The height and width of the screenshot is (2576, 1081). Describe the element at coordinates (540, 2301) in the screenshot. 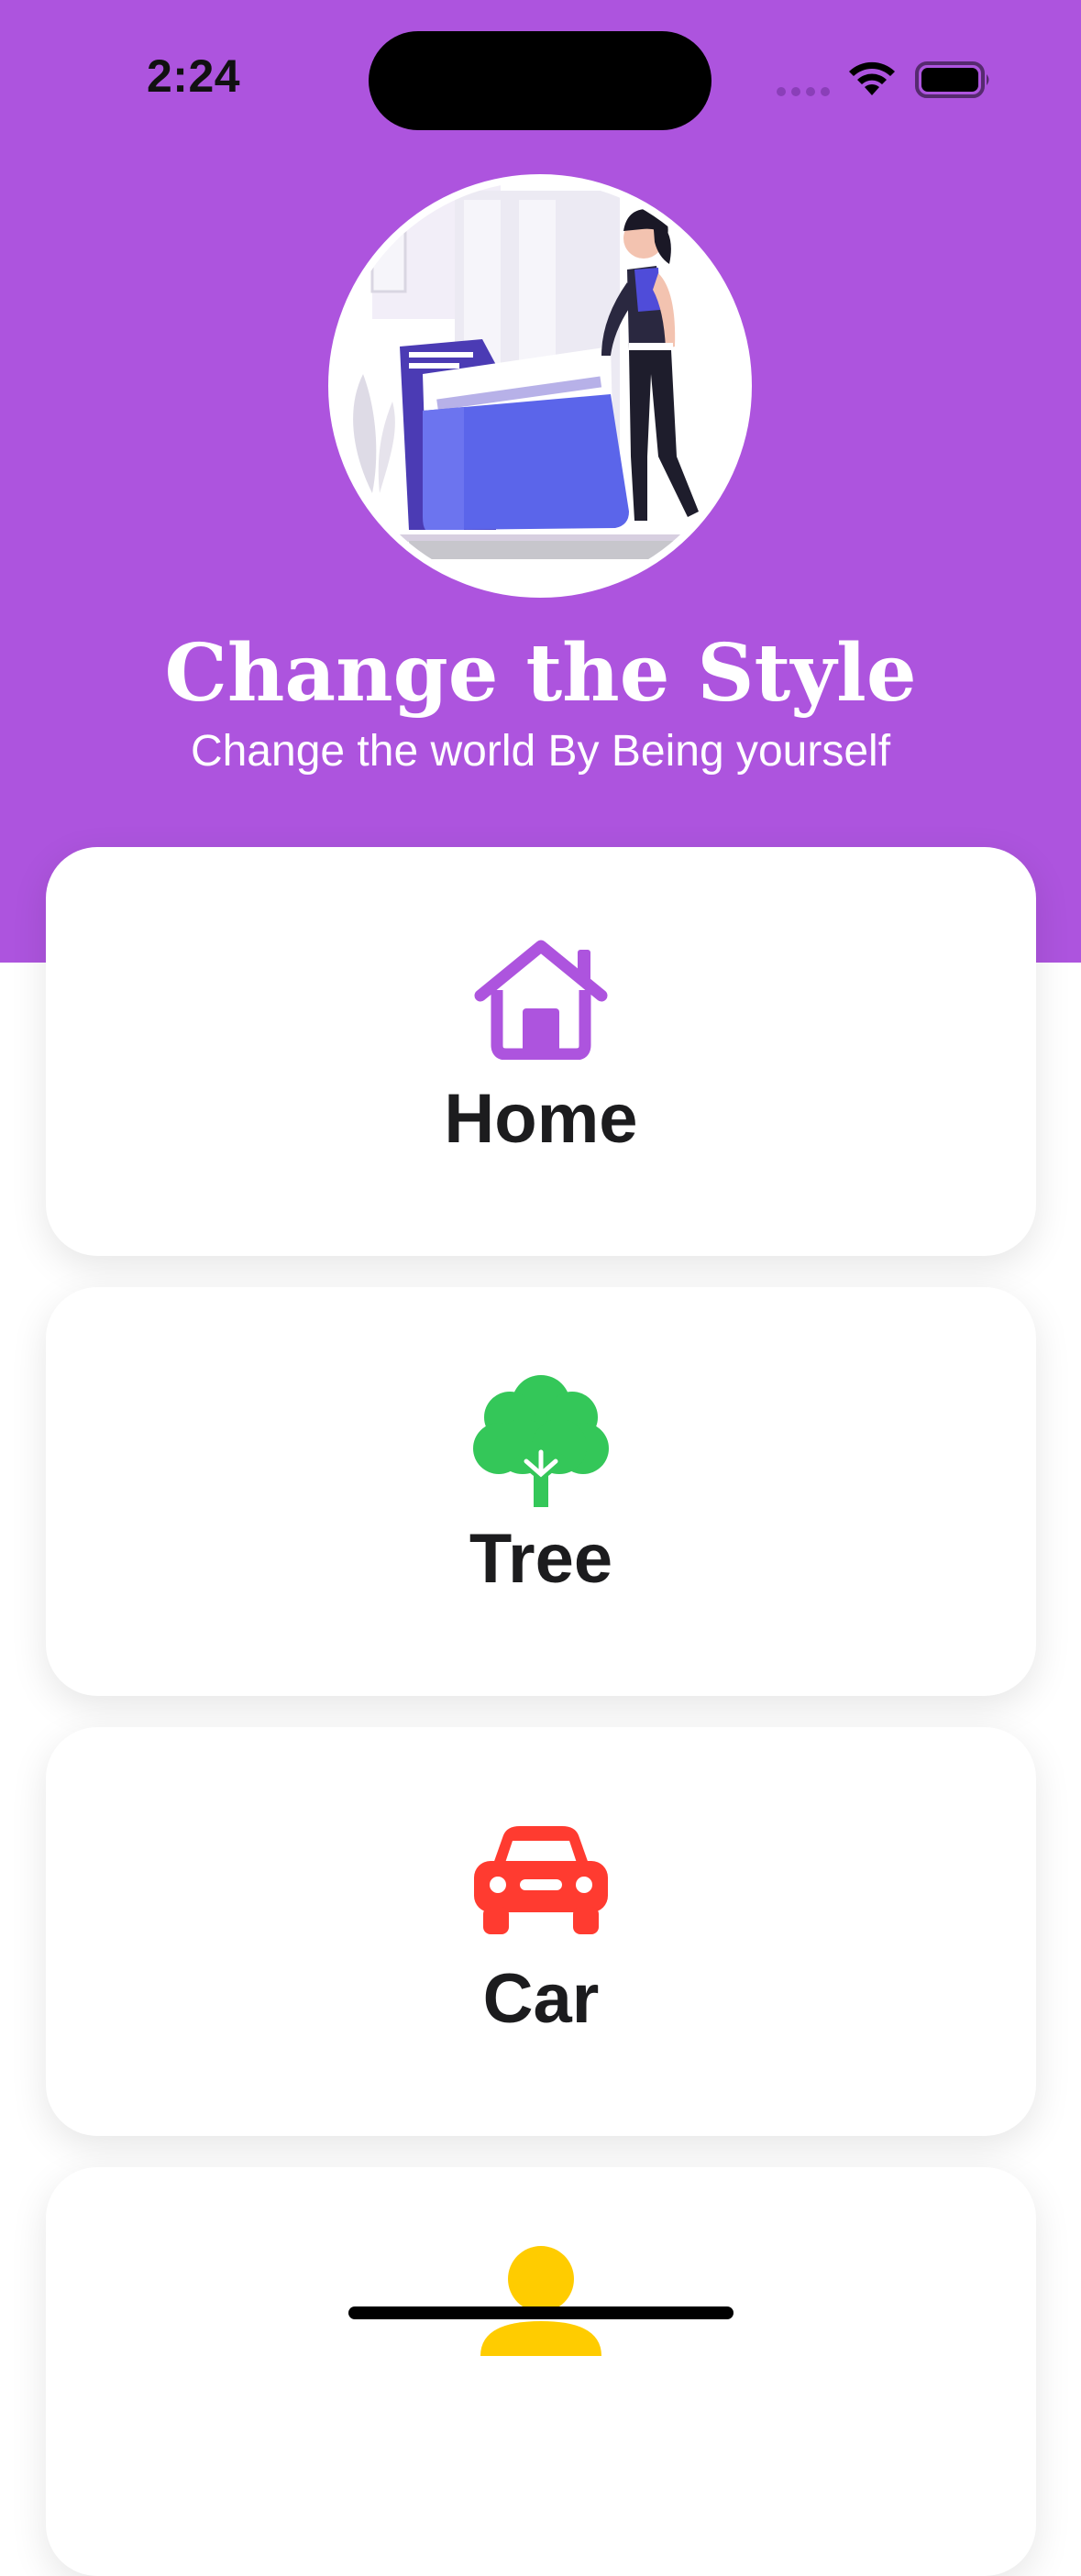

I see `person-icon` at that location.